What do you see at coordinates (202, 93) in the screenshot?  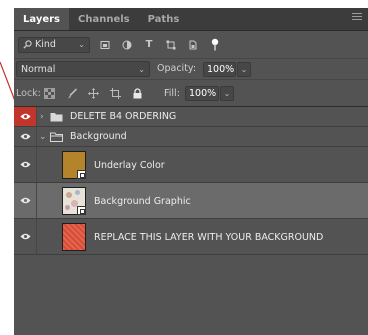 I see `fill-input: 100%` at bounding box center [202, 93].